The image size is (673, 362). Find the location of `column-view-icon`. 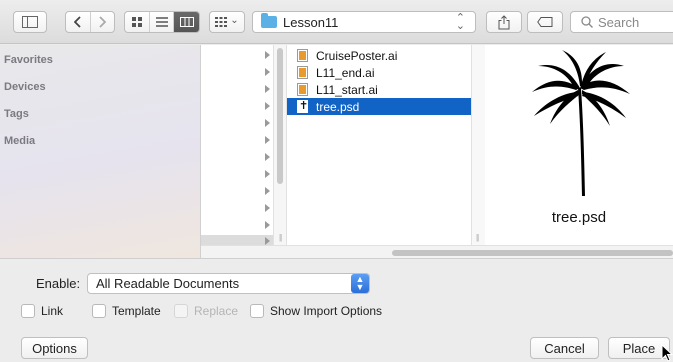

column-view-icon is located at coordinates (186, 22).